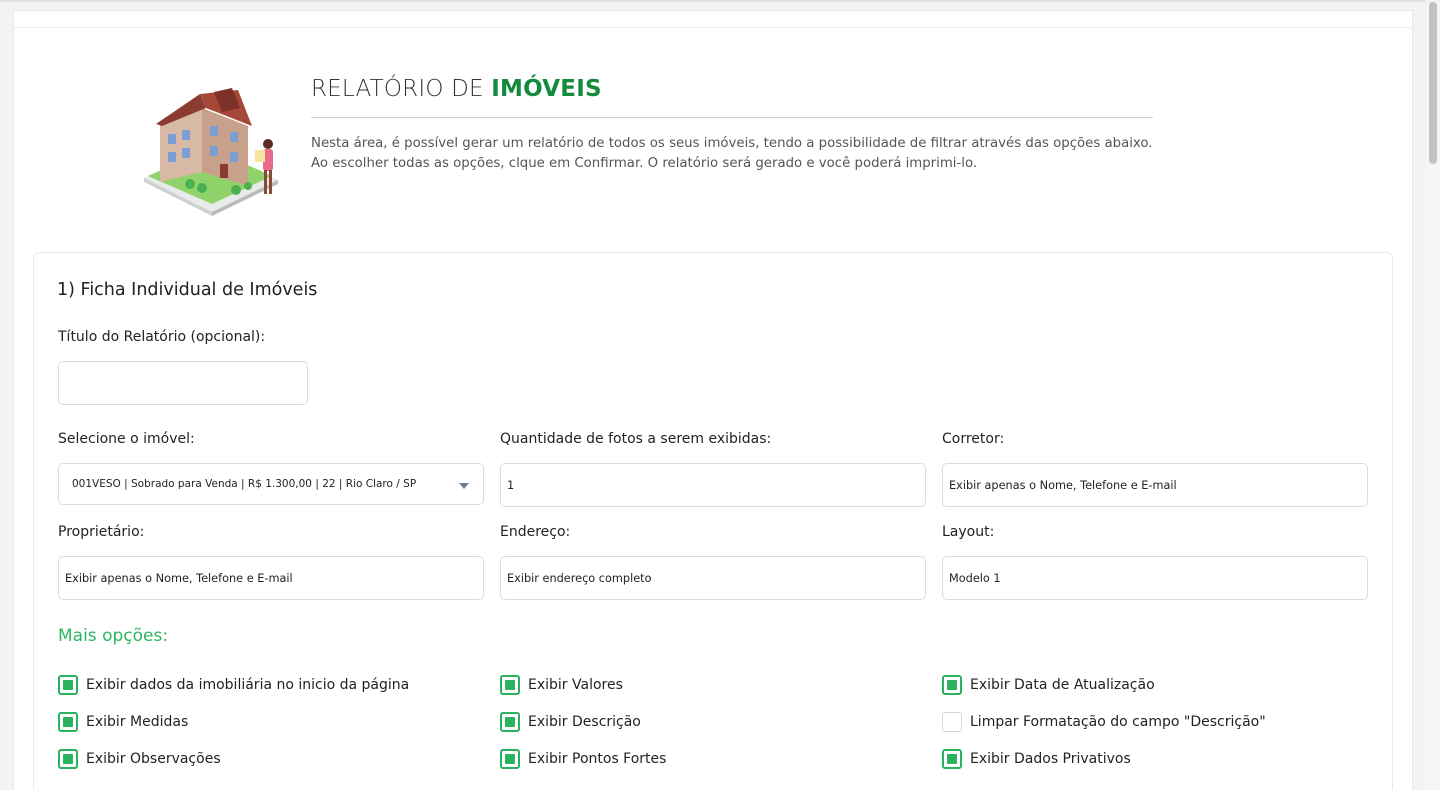  What do you see at coordinates (464, 486) in the screenshot?
I see `chevron-down-icon` at bounding box center [464, 486].